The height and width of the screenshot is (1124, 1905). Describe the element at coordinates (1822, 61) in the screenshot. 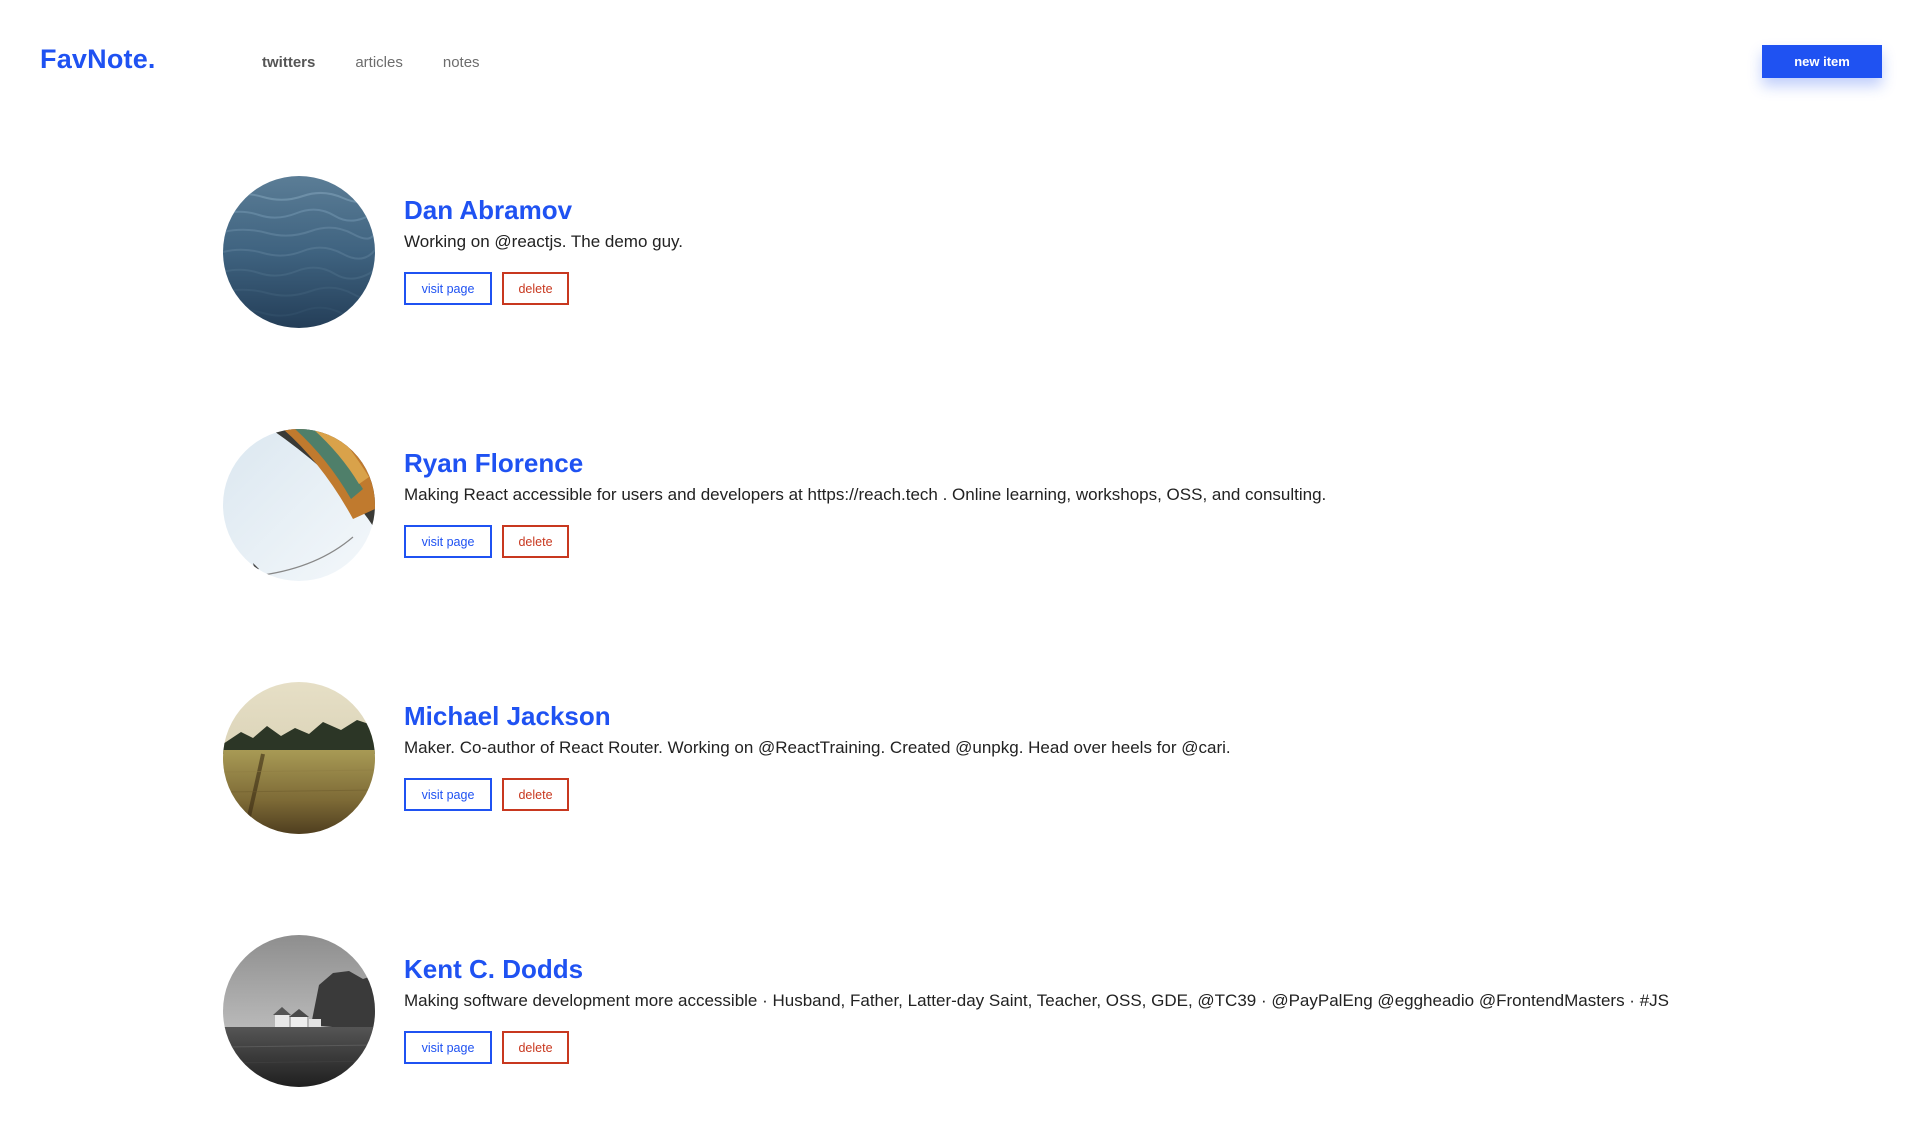

I see `new-item-button: new item` at that location.